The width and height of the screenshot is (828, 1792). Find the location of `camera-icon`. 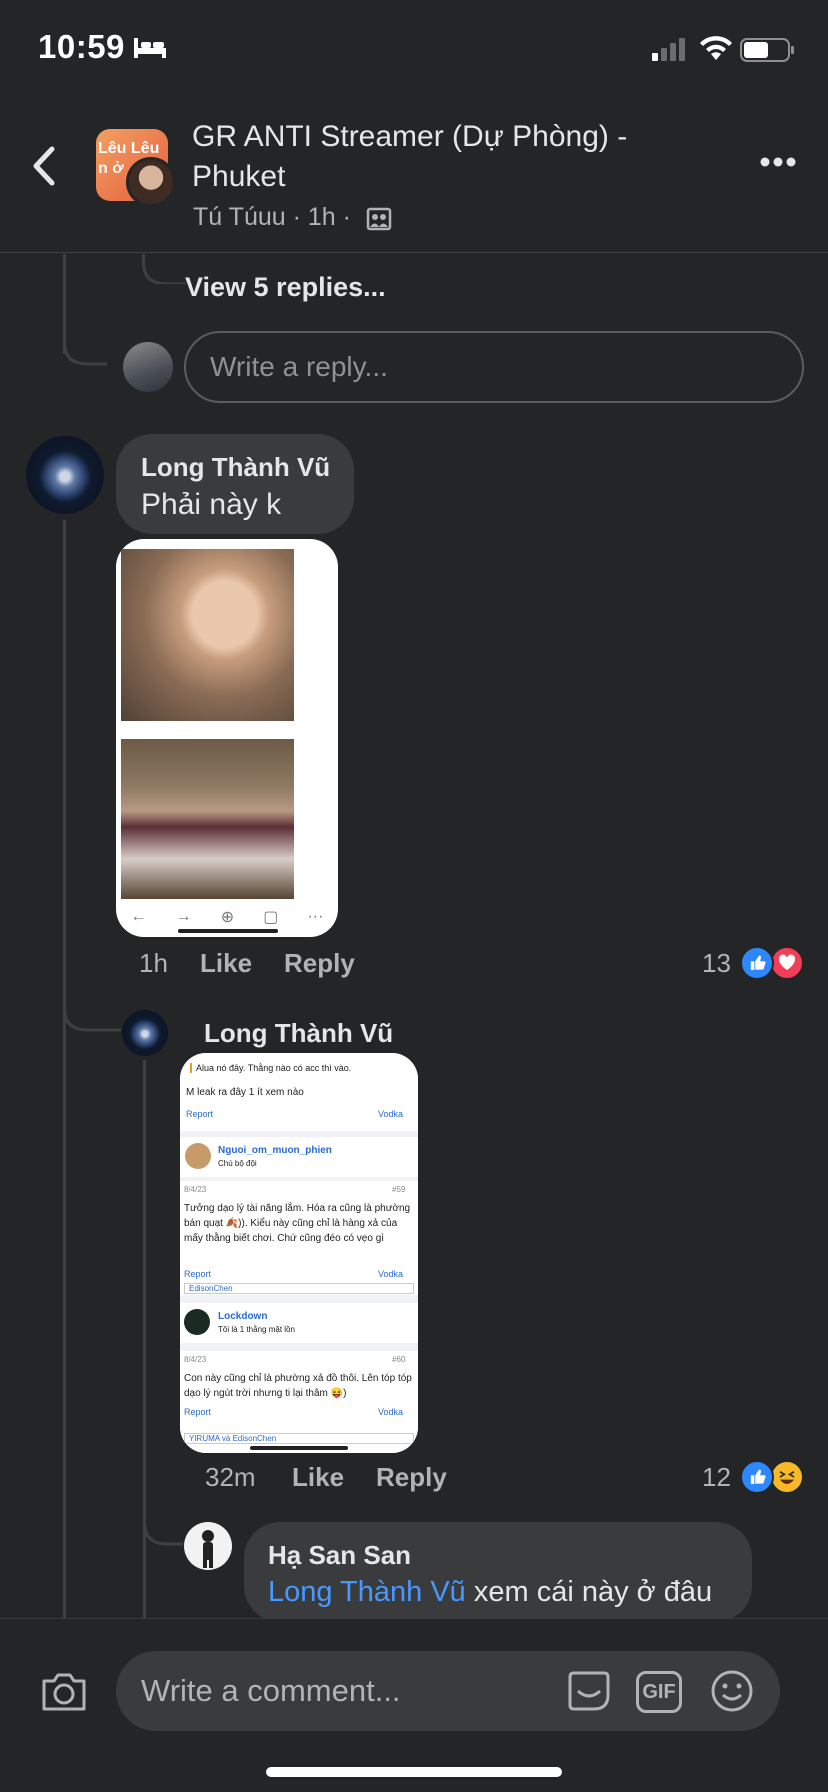

camera-icon is located at coordinates (64, 1691).